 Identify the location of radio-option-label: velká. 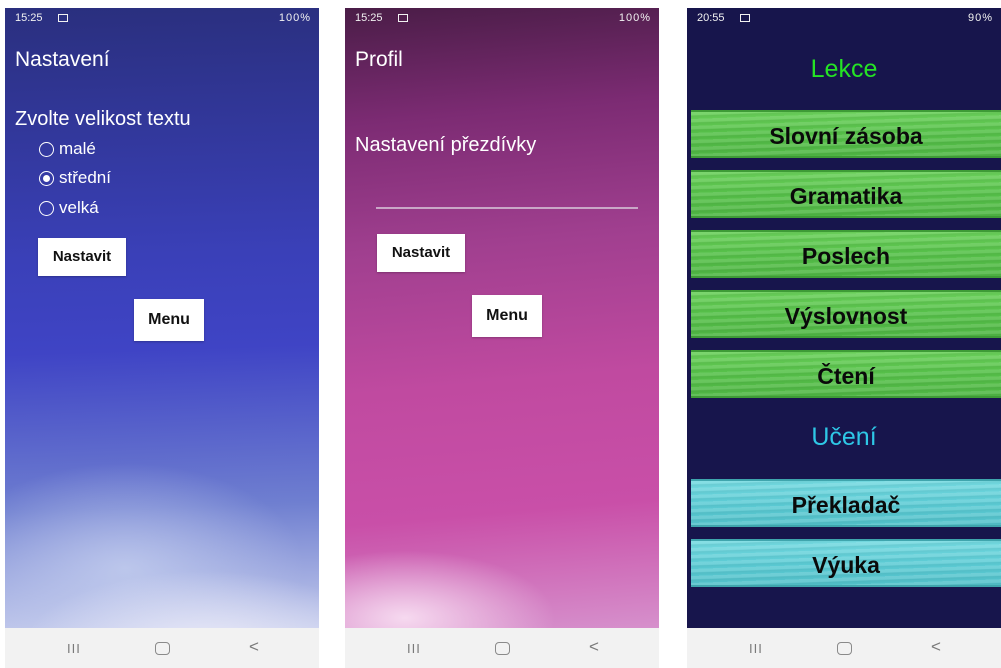
(79, 207).